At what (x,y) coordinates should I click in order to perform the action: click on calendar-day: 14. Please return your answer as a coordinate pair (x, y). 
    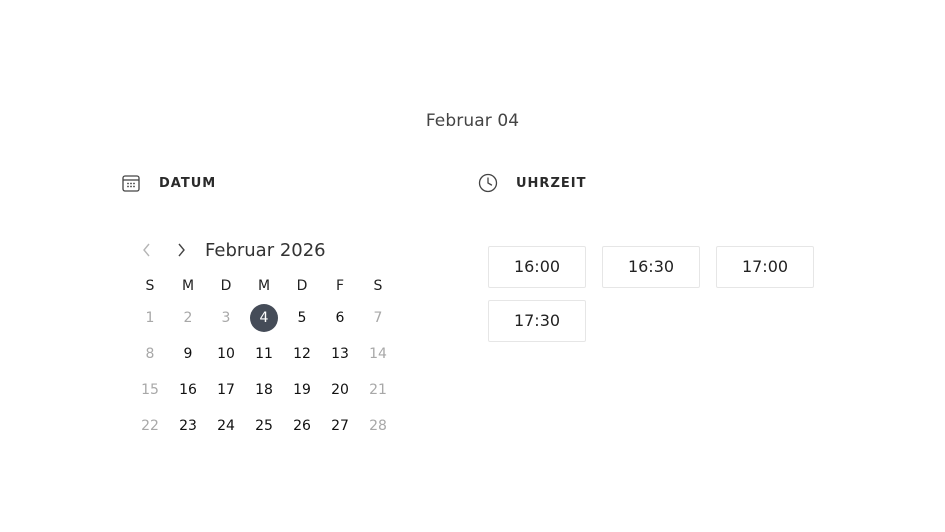
    Looking at the image, I should click on (378, 354).